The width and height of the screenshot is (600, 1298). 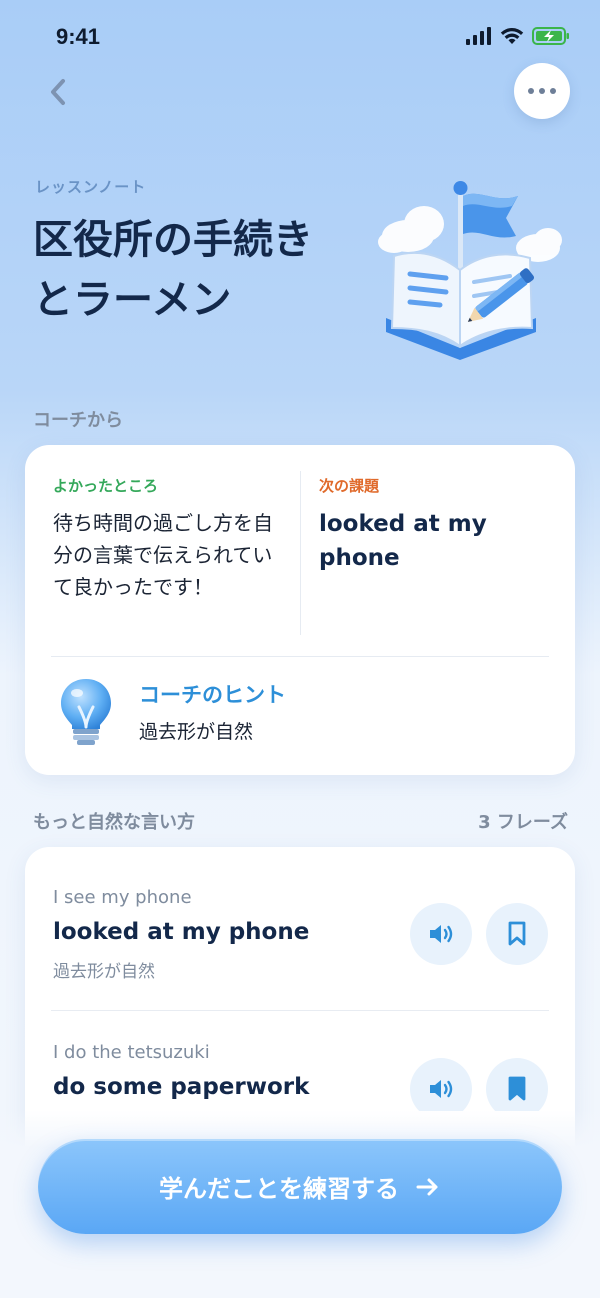 What do you see at coordinates (122, 897) in the screenshot?
I see `phrase-original: I see my phone` at bounding box center [122, 897].